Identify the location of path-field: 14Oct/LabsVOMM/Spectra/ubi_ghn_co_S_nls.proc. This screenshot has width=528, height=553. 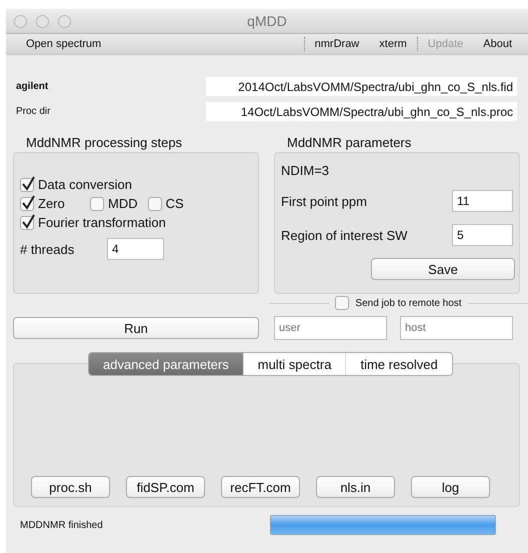
(361, 111).